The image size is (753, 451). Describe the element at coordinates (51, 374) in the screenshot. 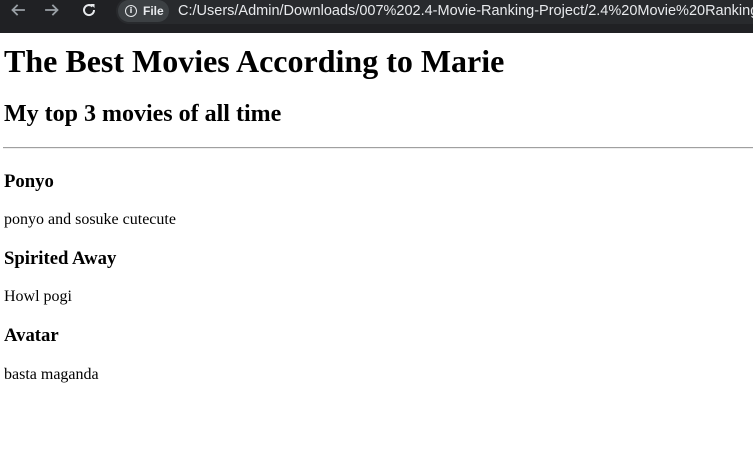

I see `movie-description: basta maganda` at that location.